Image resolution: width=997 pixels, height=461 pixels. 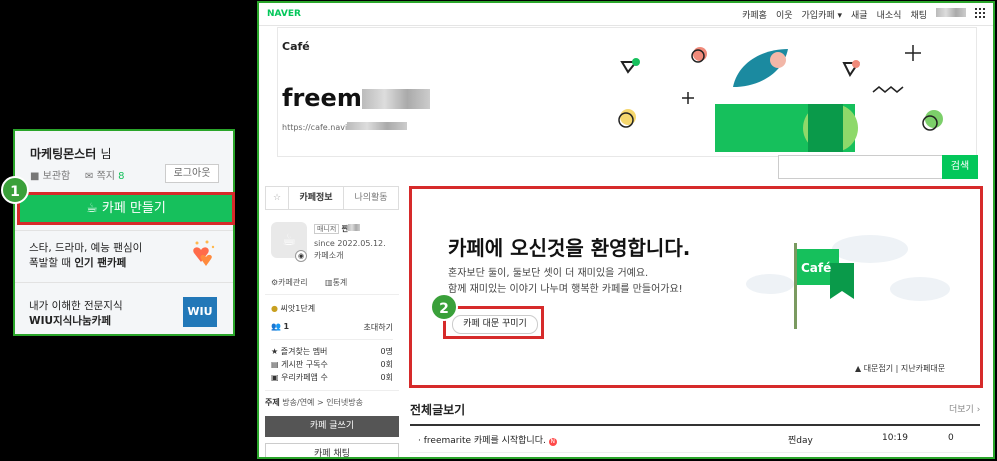 What do you see at coordinates (895, 438) in the screenshot?
I see `post-time: 10:19` at bounding box center [895, 438].